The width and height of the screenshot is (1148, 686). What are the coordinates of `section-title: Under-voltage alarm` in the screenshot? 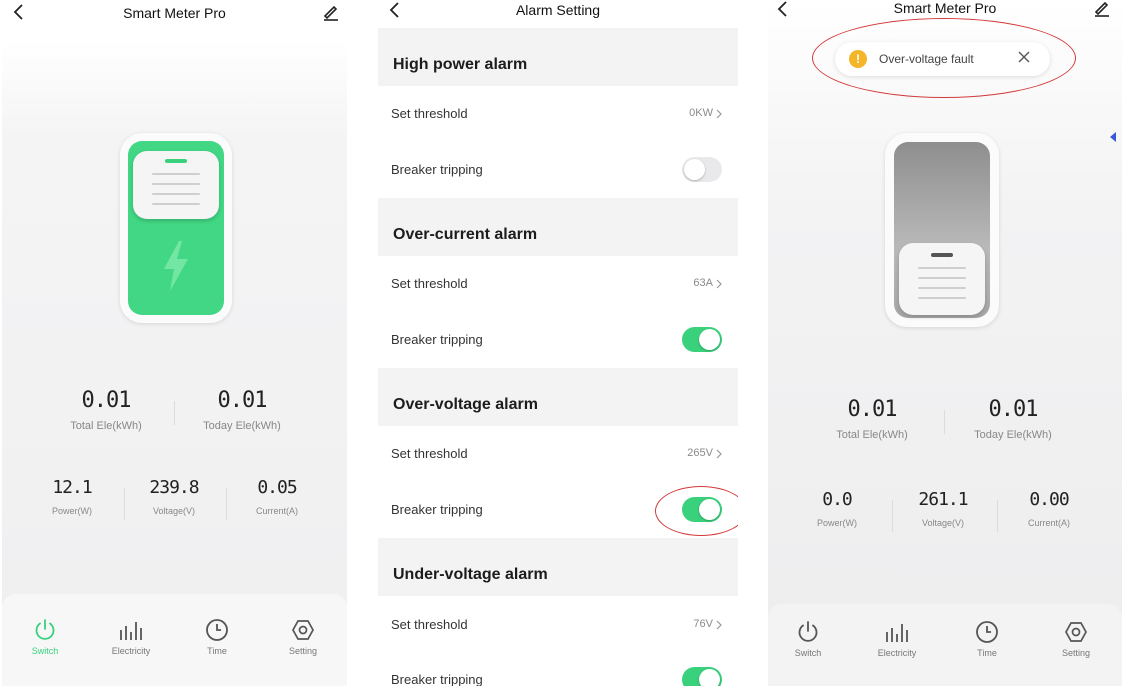 It's located at (470, 574).